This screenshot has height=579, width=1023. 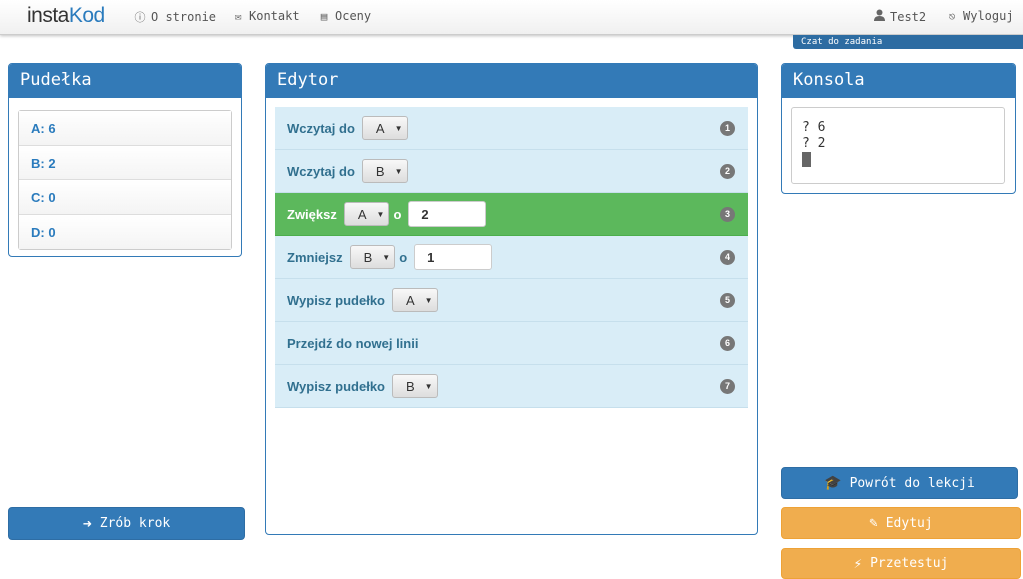 What do you see at coordinates (814, 143) in the screenshot?
I see `console-line: ? 2` at bounding box center [814, 143].